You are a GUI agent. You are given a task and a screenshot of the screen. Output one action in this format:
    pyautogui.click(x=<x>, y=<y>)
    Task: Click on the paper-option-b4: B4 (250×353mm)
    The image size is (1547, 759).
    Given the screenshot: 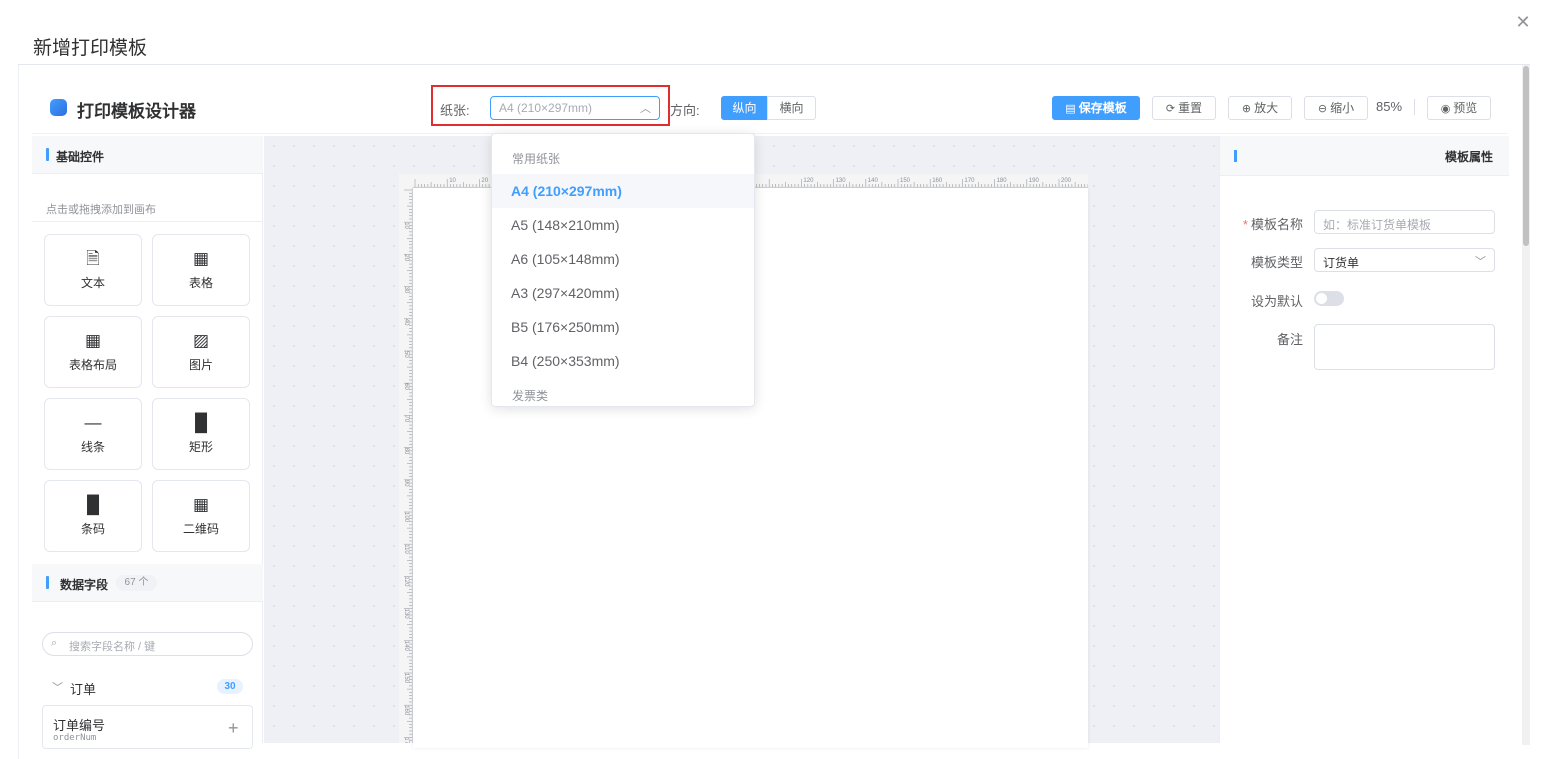 What is the action you would take?
    pyautogui.click(x=623, y=361)
    